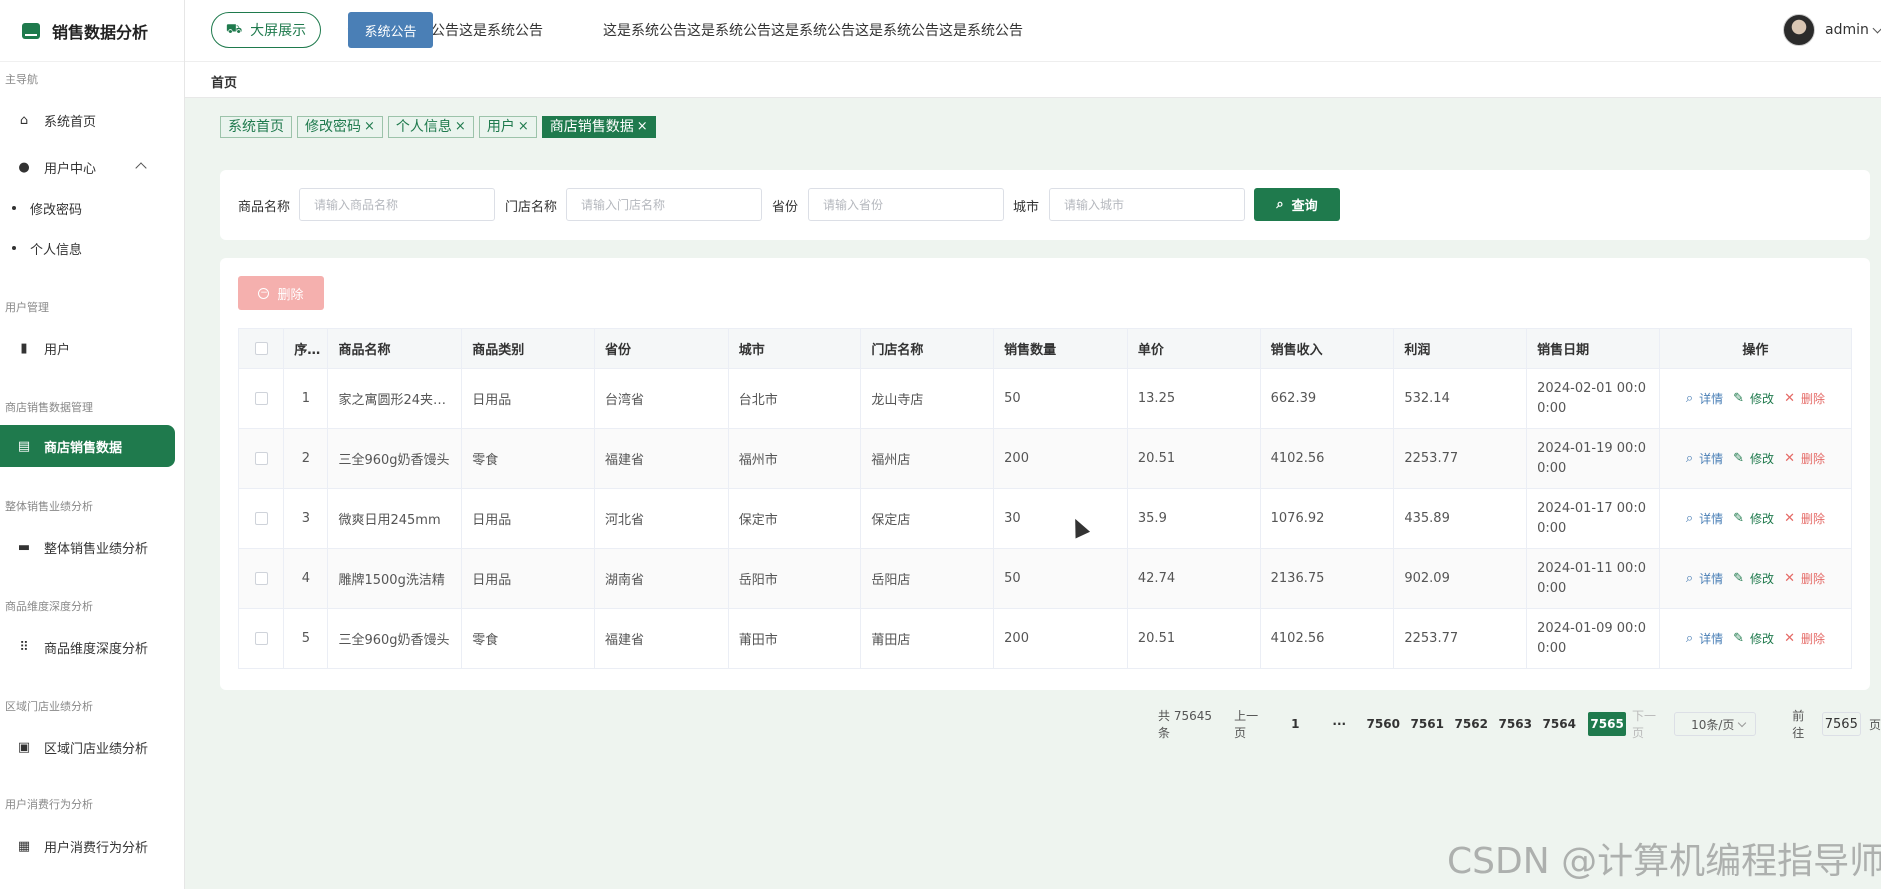  Describe the element at coordinates (100, 32) in the screenshot. I see `app-title: 销售数据分析` at that location.